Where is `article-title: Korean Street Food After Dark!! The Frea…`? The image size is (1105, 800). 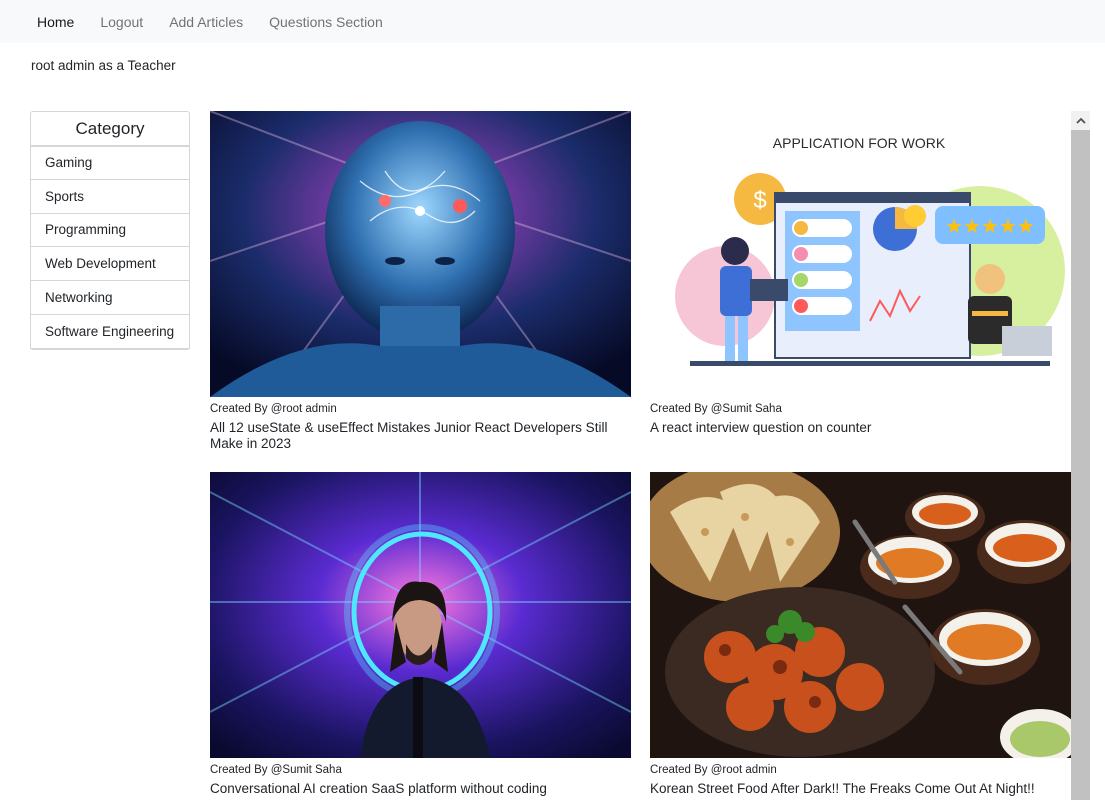
article-title: Korean Street Food After Dark!! The Frea… is located at coordinates (860, 789).